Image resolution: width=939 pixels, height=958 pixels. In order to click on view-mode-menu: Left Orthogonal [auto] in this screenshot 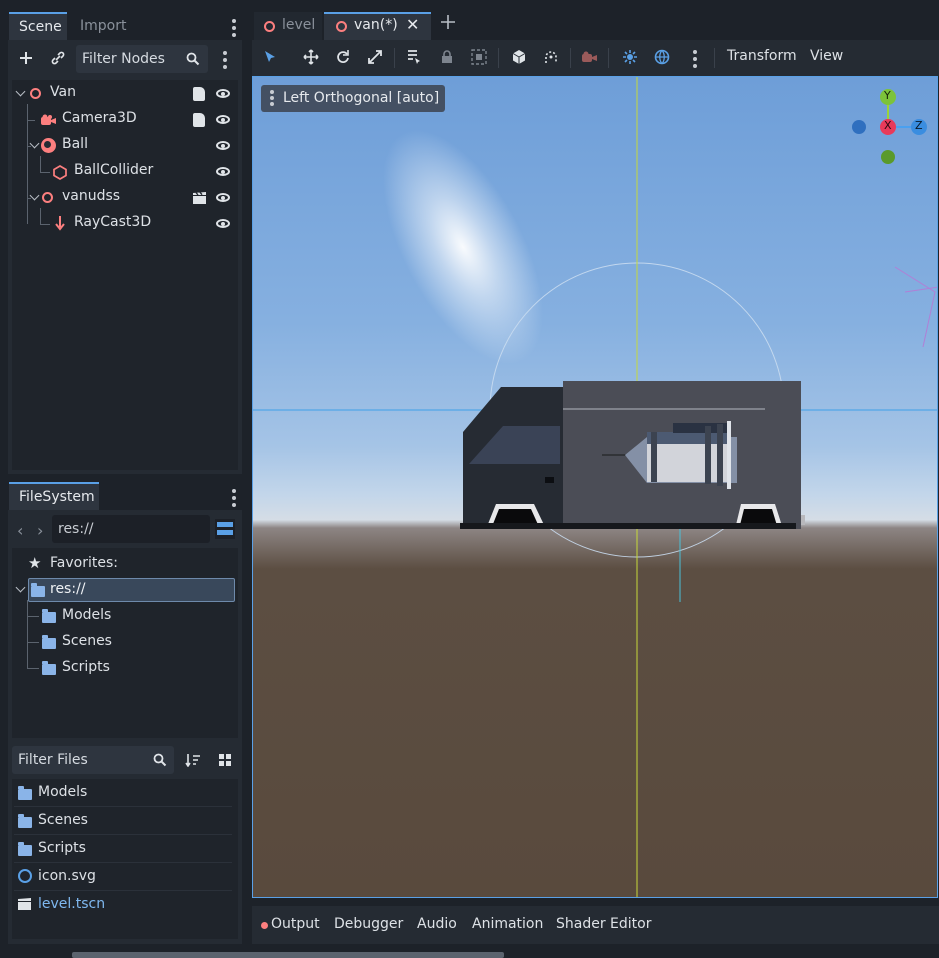, I will do `click(353, 98)`.